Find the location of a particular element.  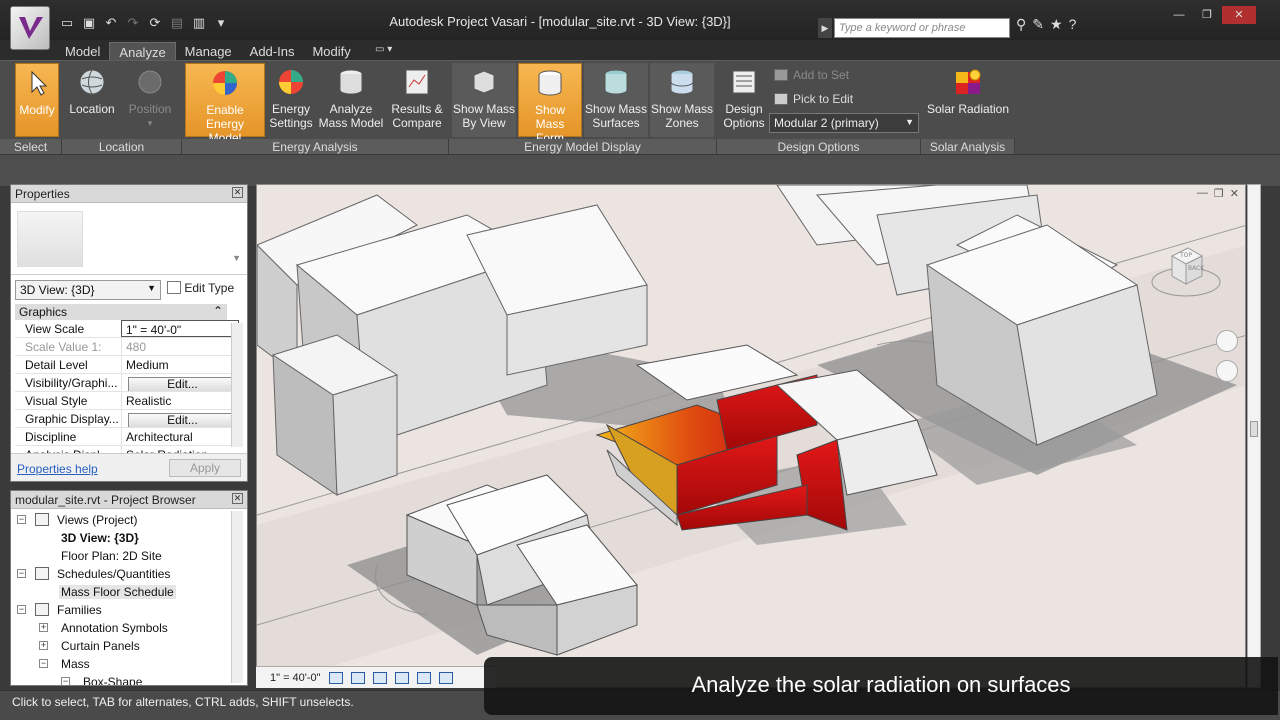

apply-button: Apply is located at coordinates (205, 468).